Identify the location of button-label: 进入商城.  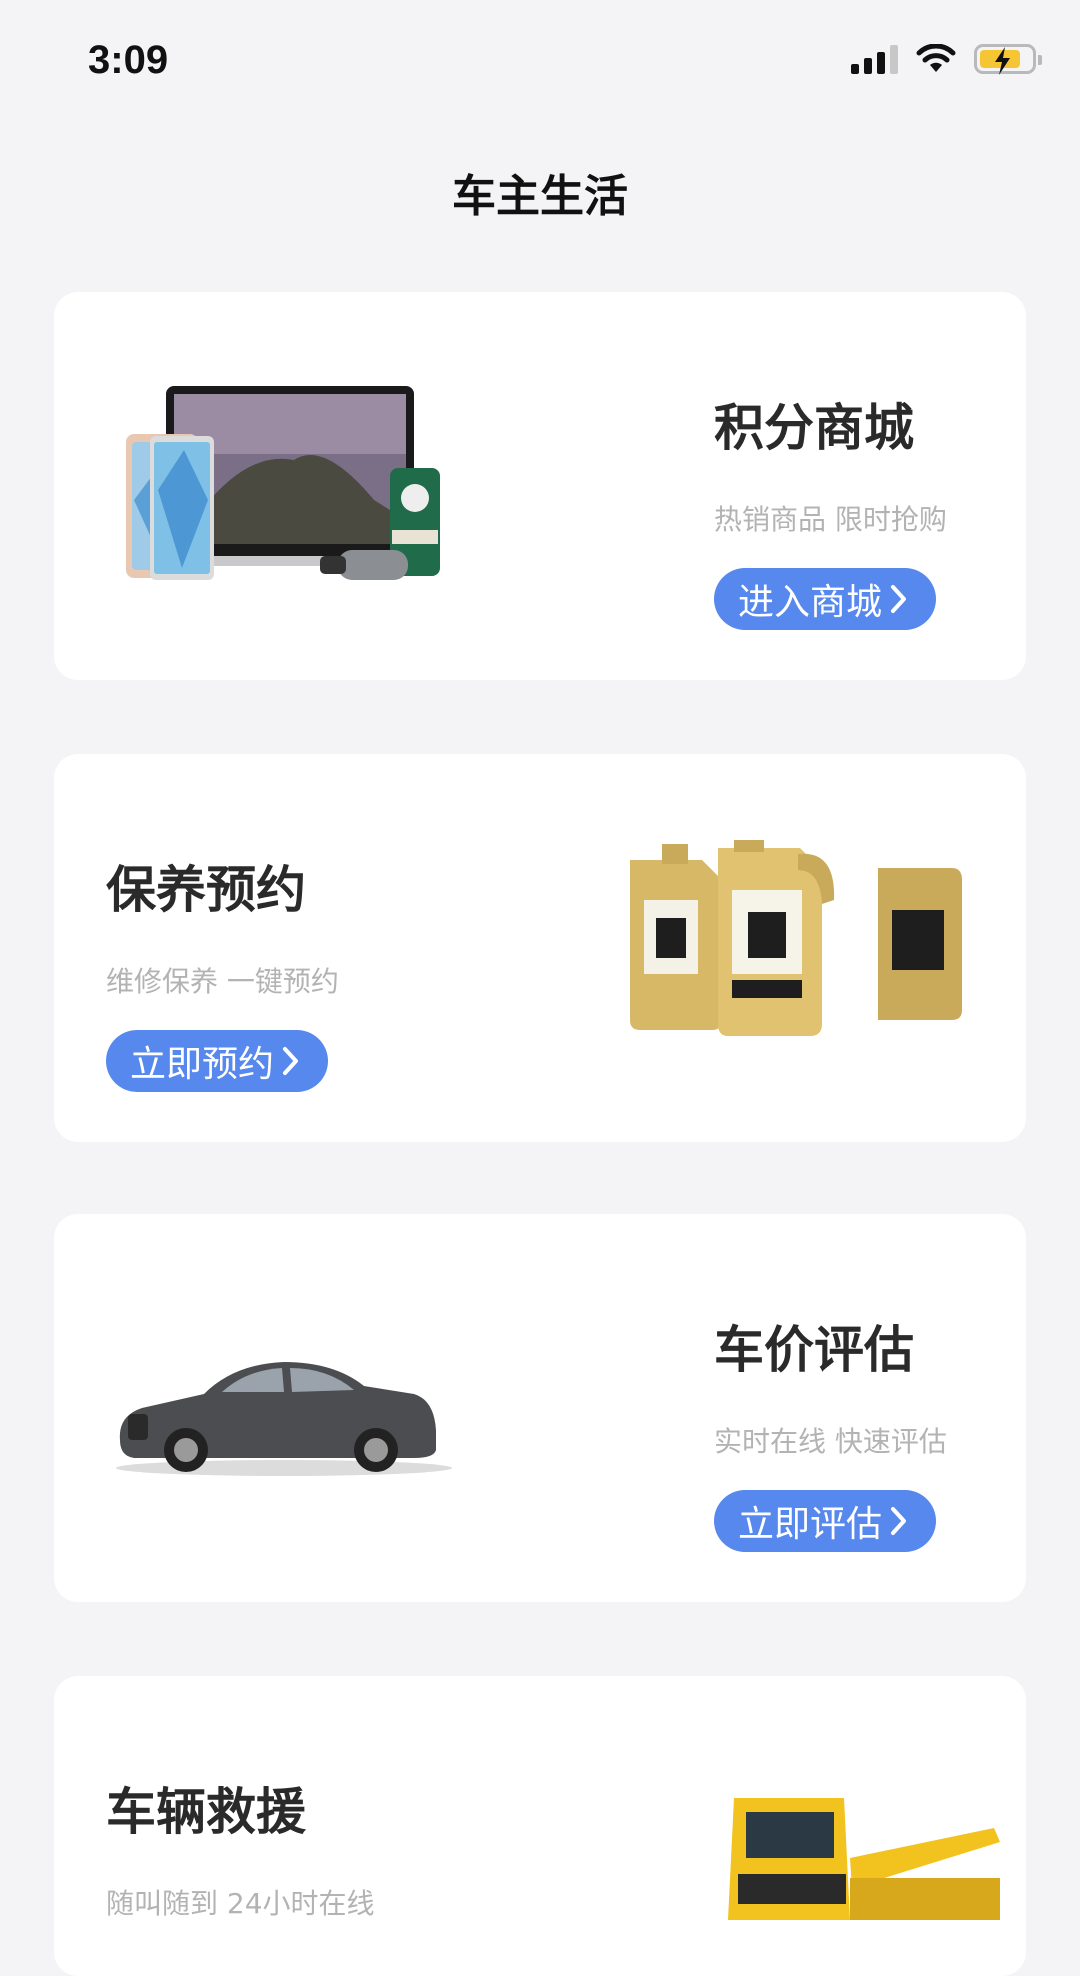
(810, 602).